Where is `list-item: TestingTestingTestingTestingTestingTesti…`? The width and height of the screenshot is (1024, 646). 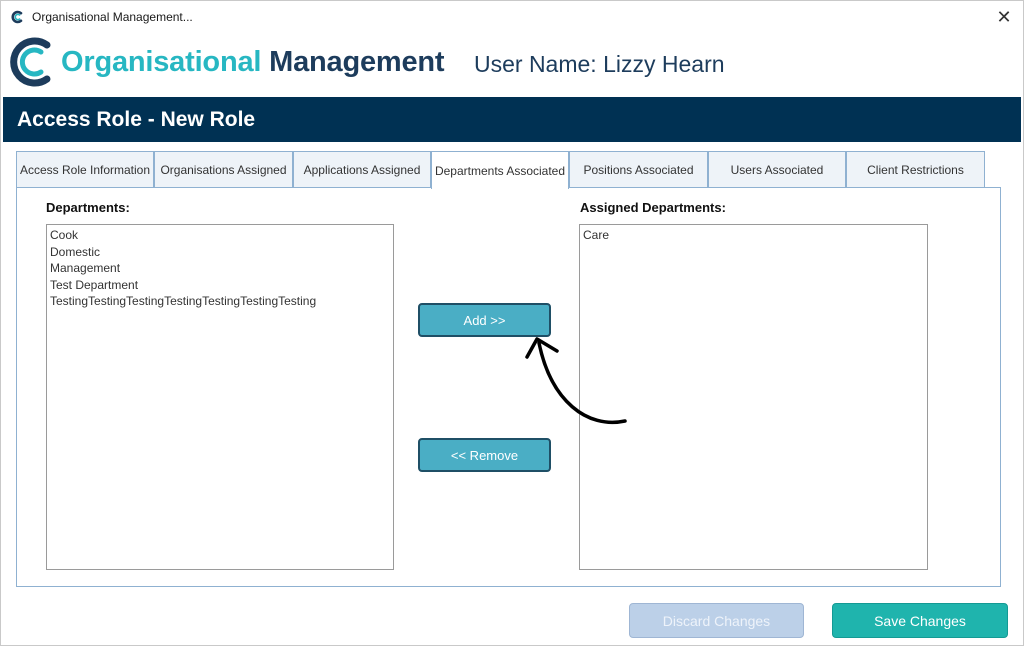
list-item: TestingTestingTestingTestingTestingTesti… is located at coordinates (220, 301).